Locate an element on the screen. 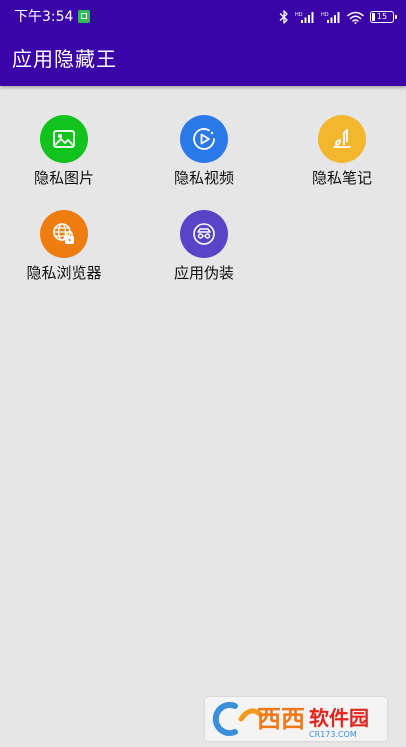 This screenshot has height=747, width=406. private-photos-label: 隐私图片 is located at coordinates (63, 178).